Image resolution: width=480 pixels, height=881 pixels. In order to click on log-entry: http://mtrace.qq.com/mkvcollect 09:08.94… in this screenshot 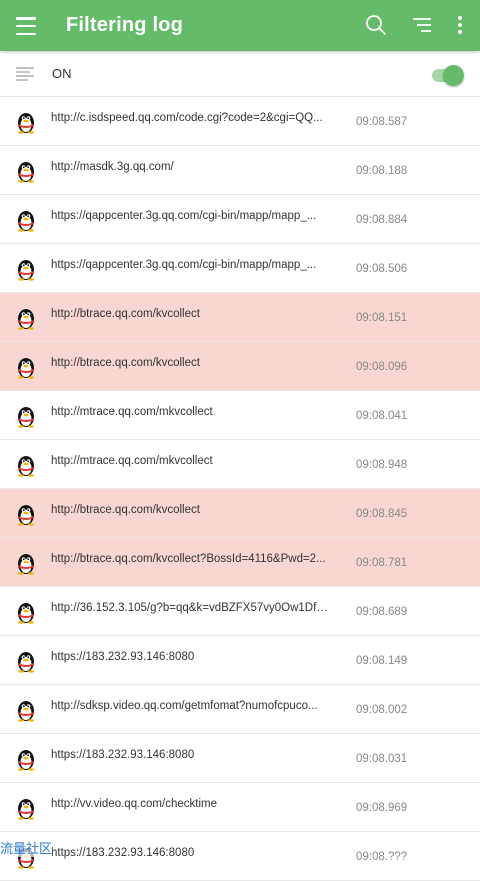, I will do `click(240, 464)`.